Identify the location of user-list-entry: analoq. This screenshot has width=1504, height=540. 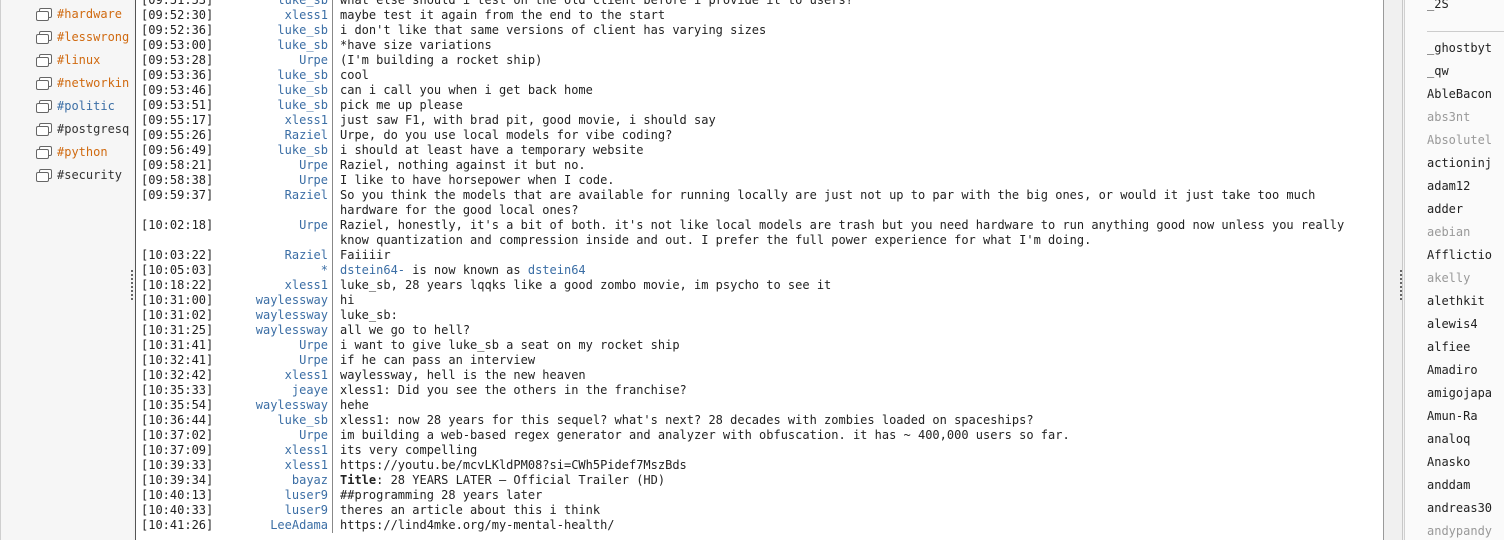
(1448, 439).